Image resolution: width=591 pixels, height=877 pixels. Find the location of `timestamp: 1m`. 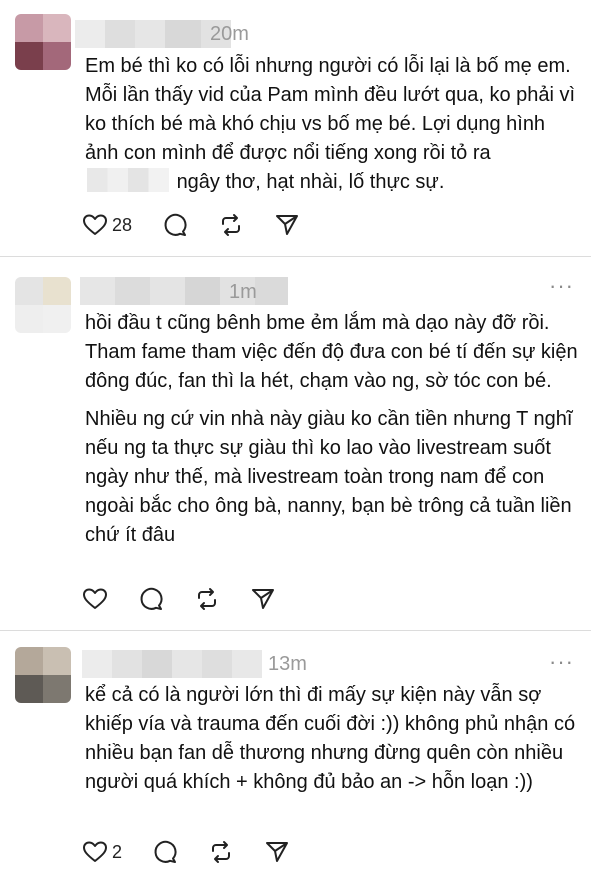

timestamp: 1m is located at coordinates (243, 292).